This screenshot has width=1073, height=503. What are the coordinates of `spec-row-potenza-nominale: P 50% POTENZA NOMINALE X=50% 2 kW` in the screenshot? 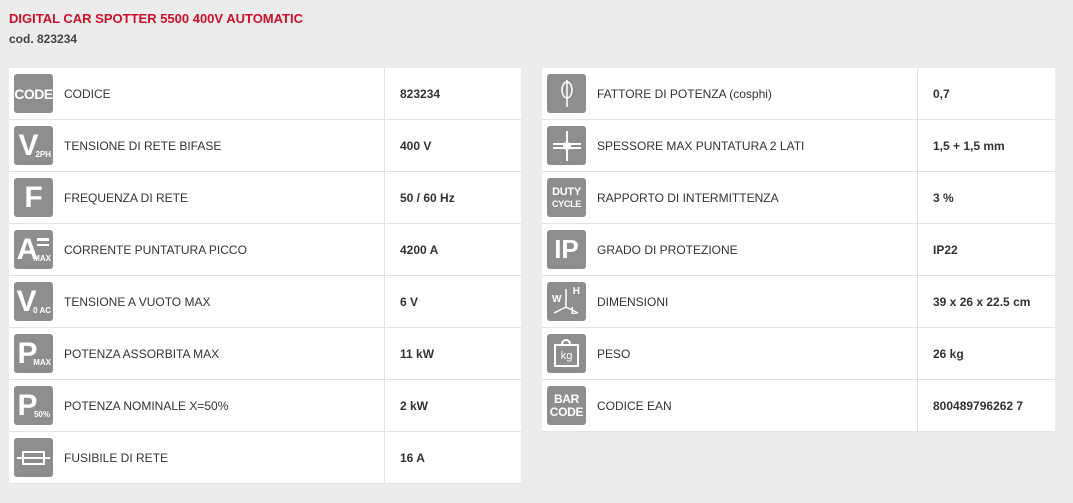 It's located at (265, 406).